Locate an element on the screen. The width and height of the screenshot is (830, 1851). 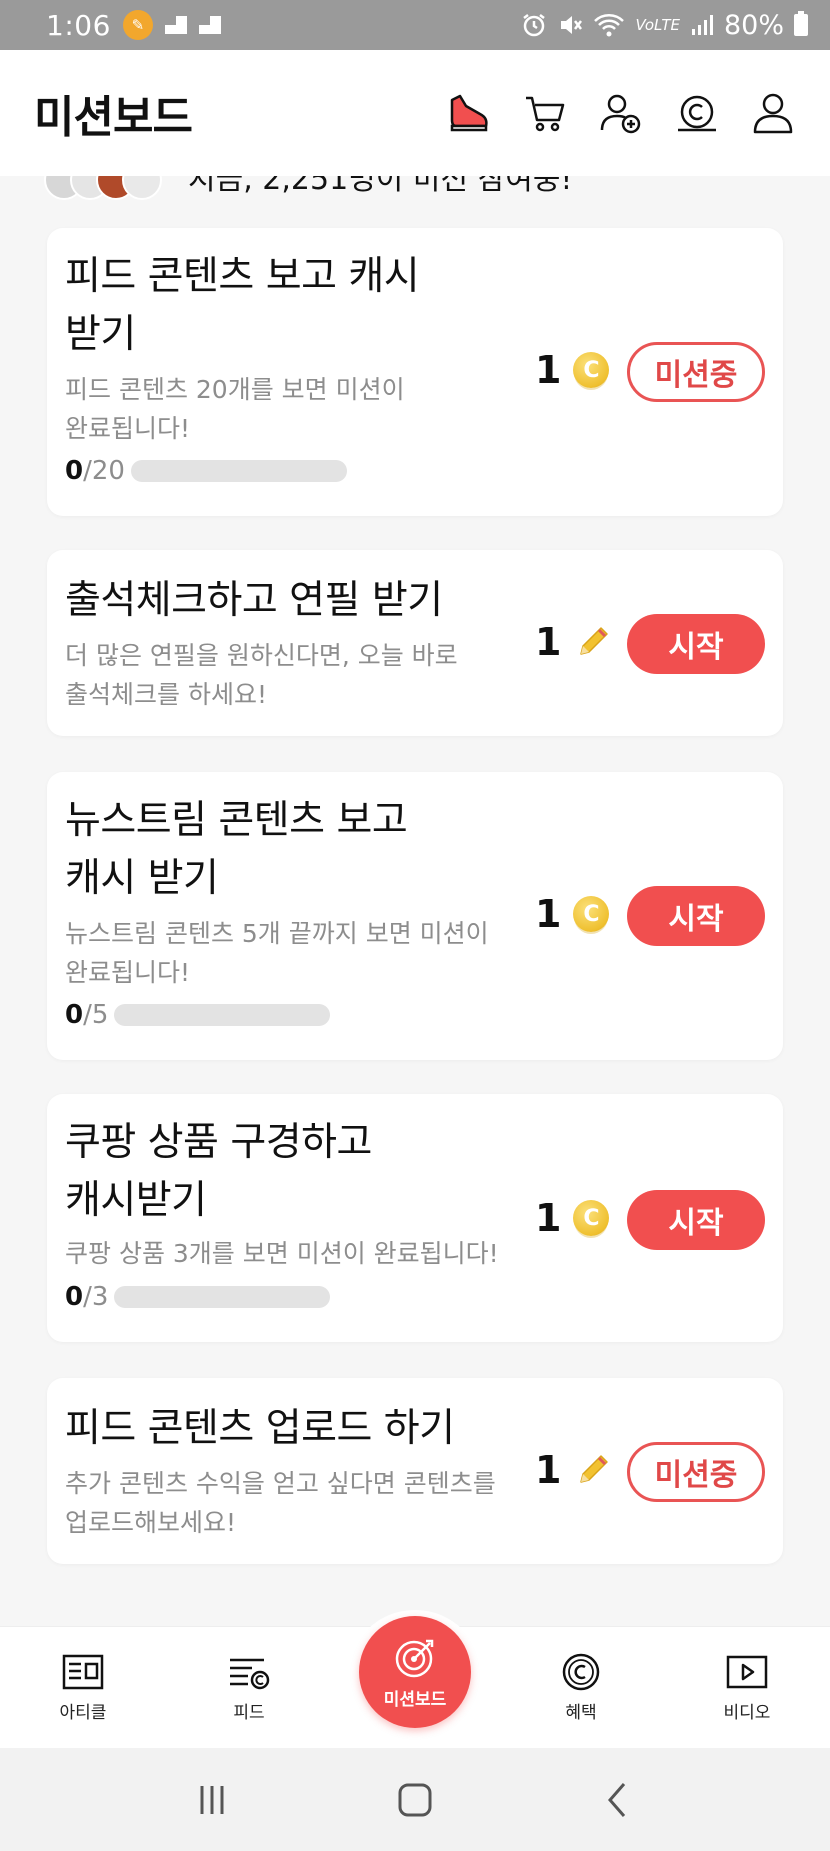
participants-text: 지금, 2,251명이 미션 참여중! is located at coordinates (380, 186).